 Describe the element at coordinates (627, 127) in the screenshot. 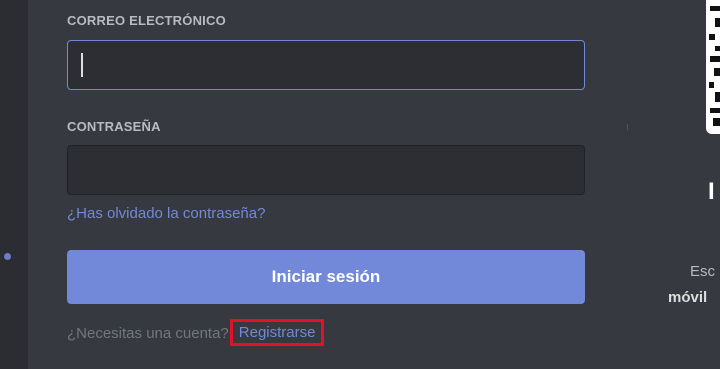

I see `divider-tick` at that location.